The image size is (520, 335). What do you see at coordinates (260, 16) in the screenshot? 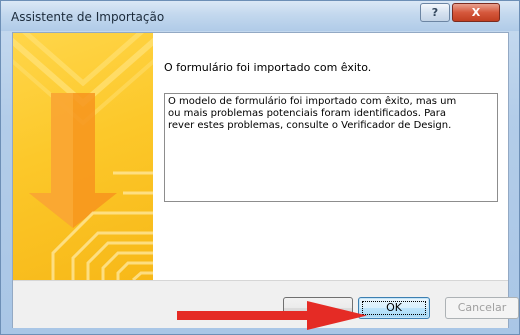
I see `title-bar: Assistente de Importação ? X` at bounding box center [260, 16].